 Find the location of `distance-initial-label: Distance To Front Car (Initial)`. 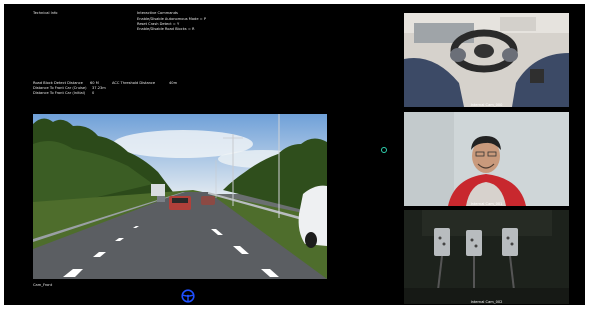

distance-initial-label: Distance To Front Car (Initial) is located at coordinates (59, 93).